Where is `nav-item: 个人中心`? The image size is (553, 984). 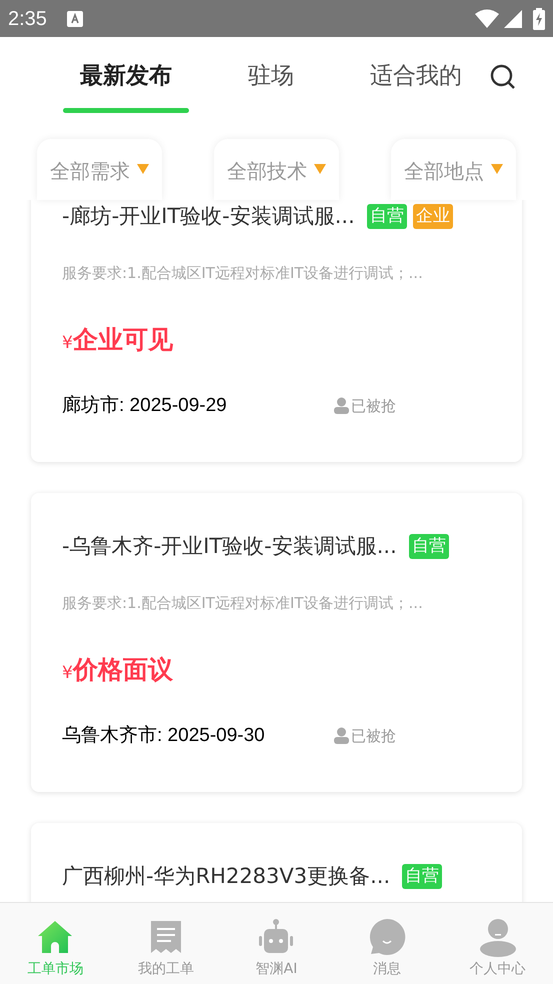 nav-item: 个人中心 is located at coordinates (497, 943).